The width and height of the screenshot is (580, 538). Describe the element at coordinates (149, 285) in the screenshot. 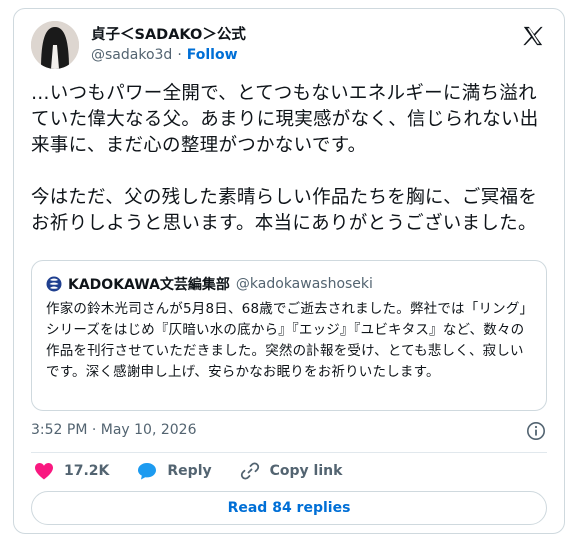

I see `quoted-display-name: KADOKAWA文芸編集部` at that location.